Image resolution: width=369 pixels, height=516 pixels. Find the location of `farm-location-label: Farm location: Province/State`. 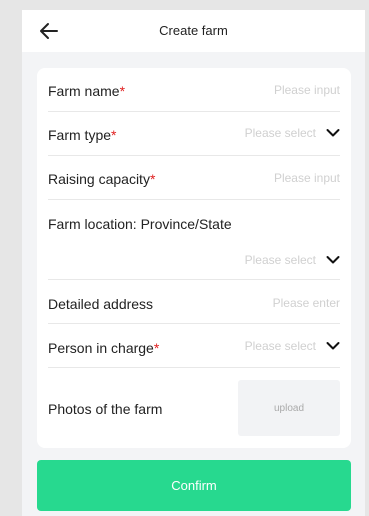

farm-location-label: Farm location: Province/State is located at coordinates (140, 224).